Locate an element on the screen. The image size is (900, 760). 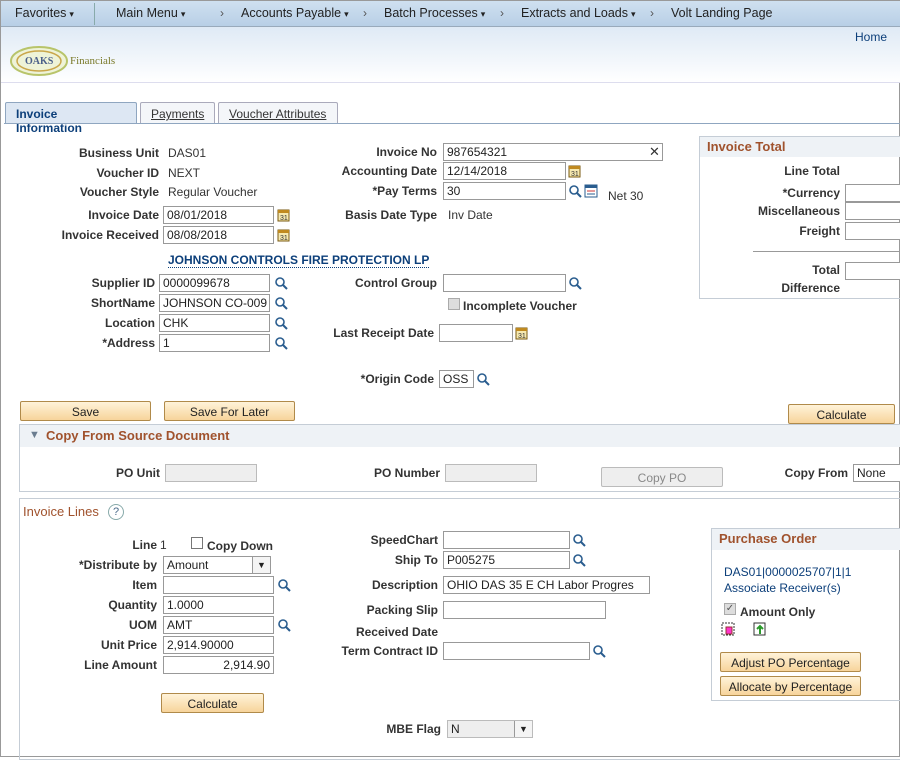
origin-code-input: OSS is located at coordinates (456, 379).